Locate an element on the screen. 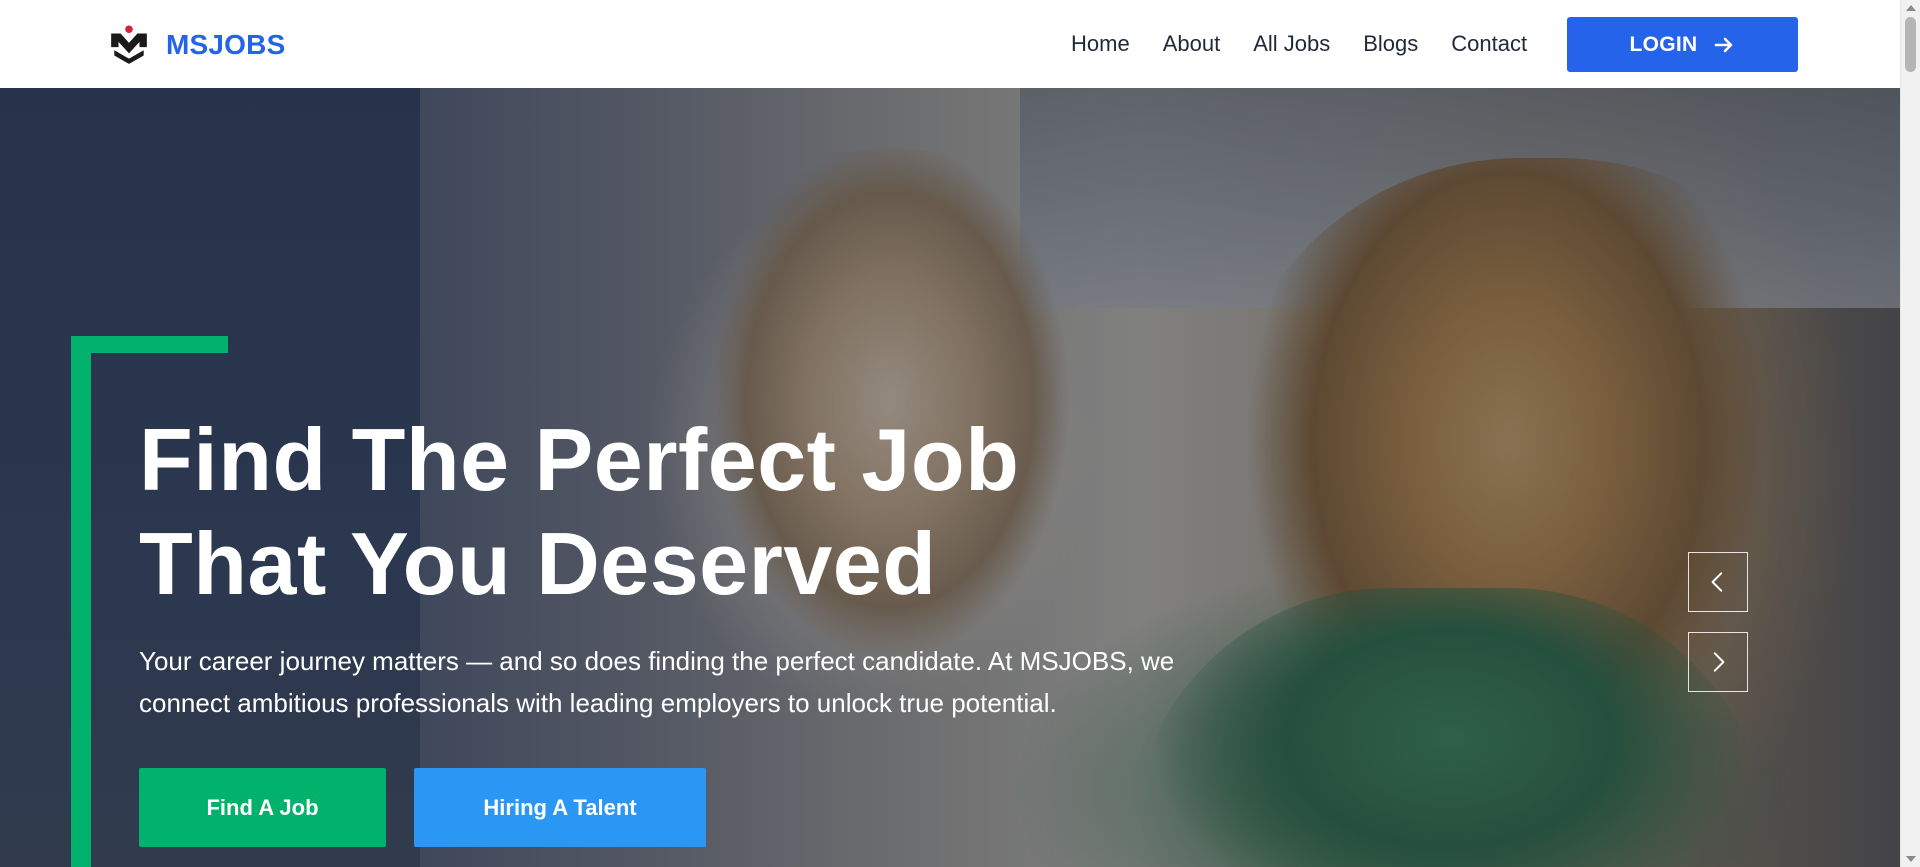 This screenshot has width=1920, height=867. nav-blogs-link: Blogs is located at coordinates (1390, 44).